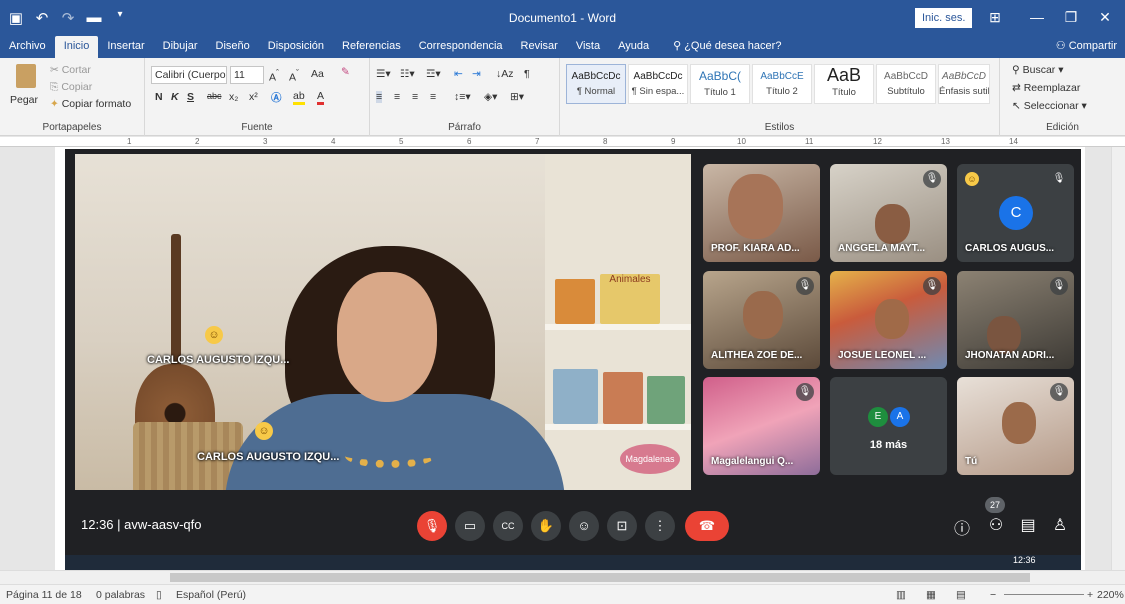  I want to click on close-button: ✕, so click(1105, 17).